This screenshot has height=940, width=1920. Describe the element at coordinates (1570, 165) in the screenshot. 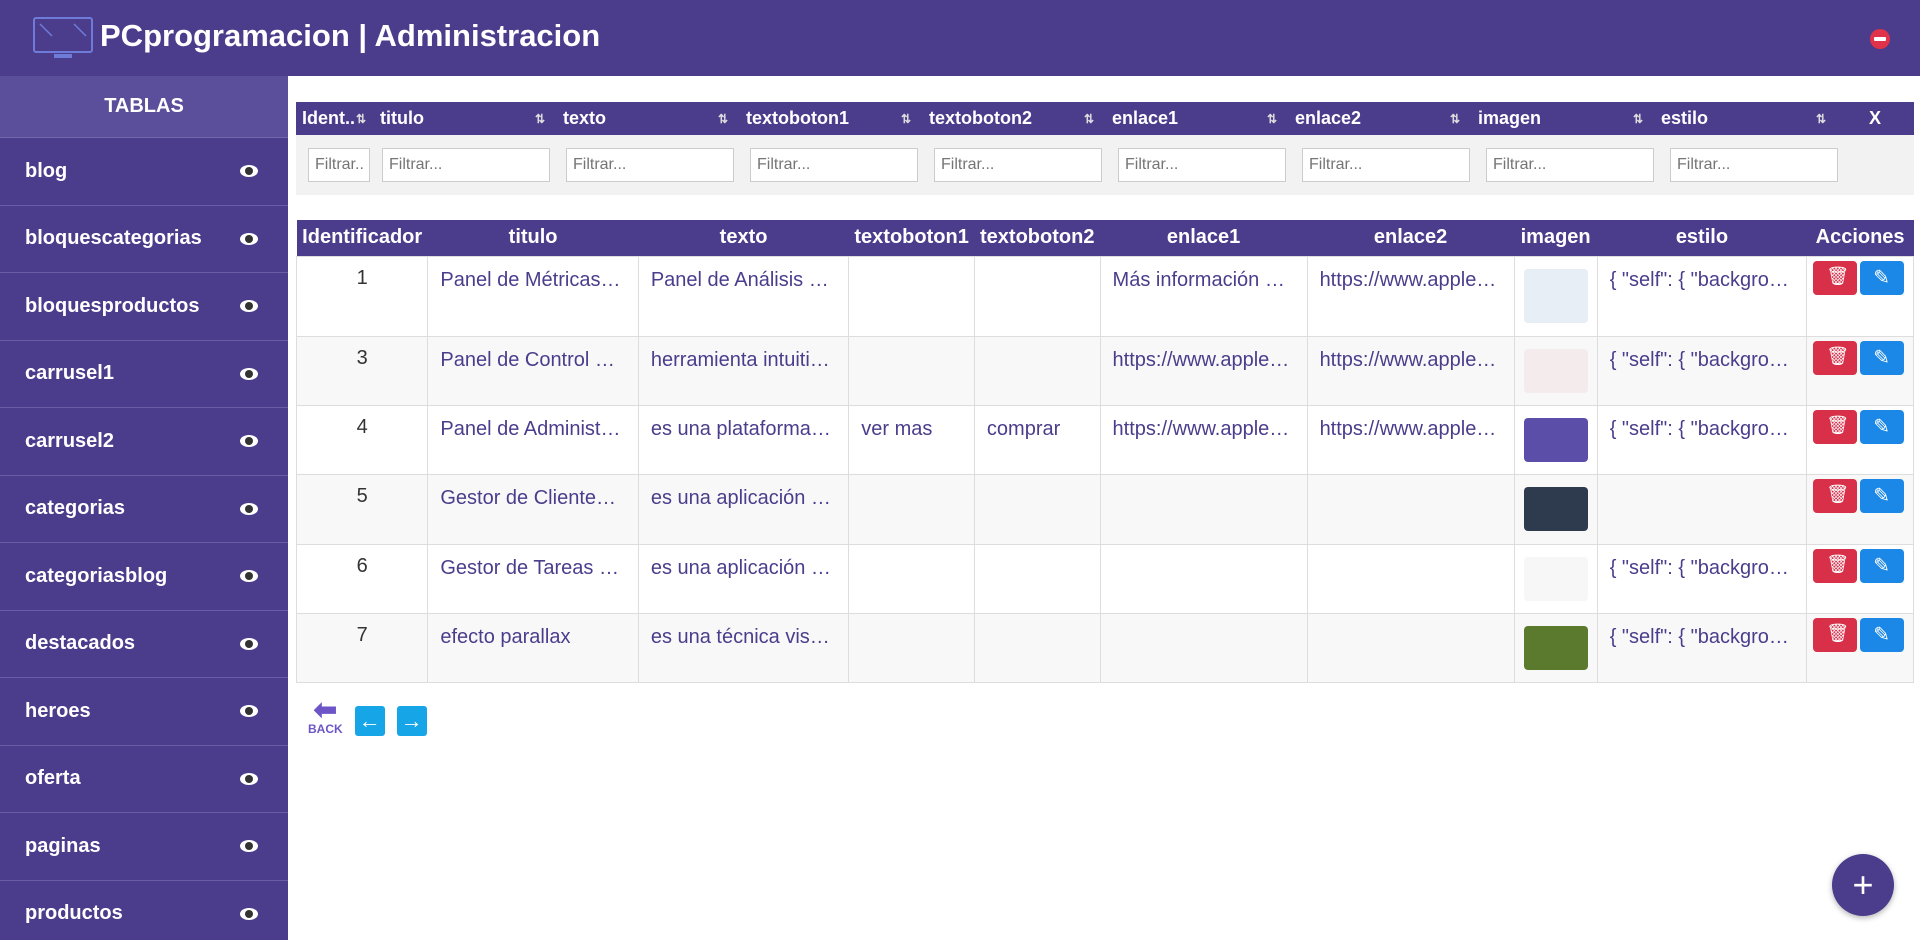

I see `filter-input-imagen` at that location.